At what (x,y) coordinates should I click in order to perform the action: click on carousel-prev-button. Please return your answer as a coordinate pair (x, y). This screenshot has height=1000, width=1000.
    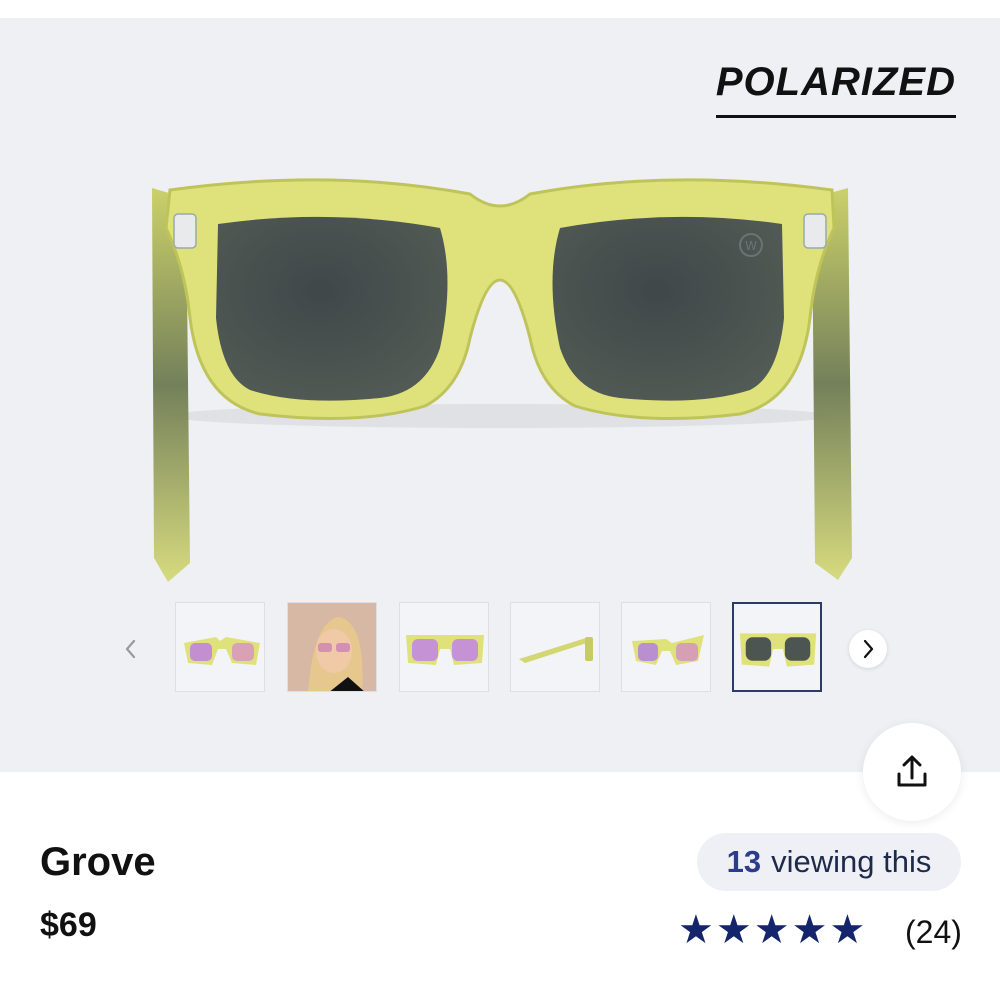
    Looking at the image, I should click on (131, 649).